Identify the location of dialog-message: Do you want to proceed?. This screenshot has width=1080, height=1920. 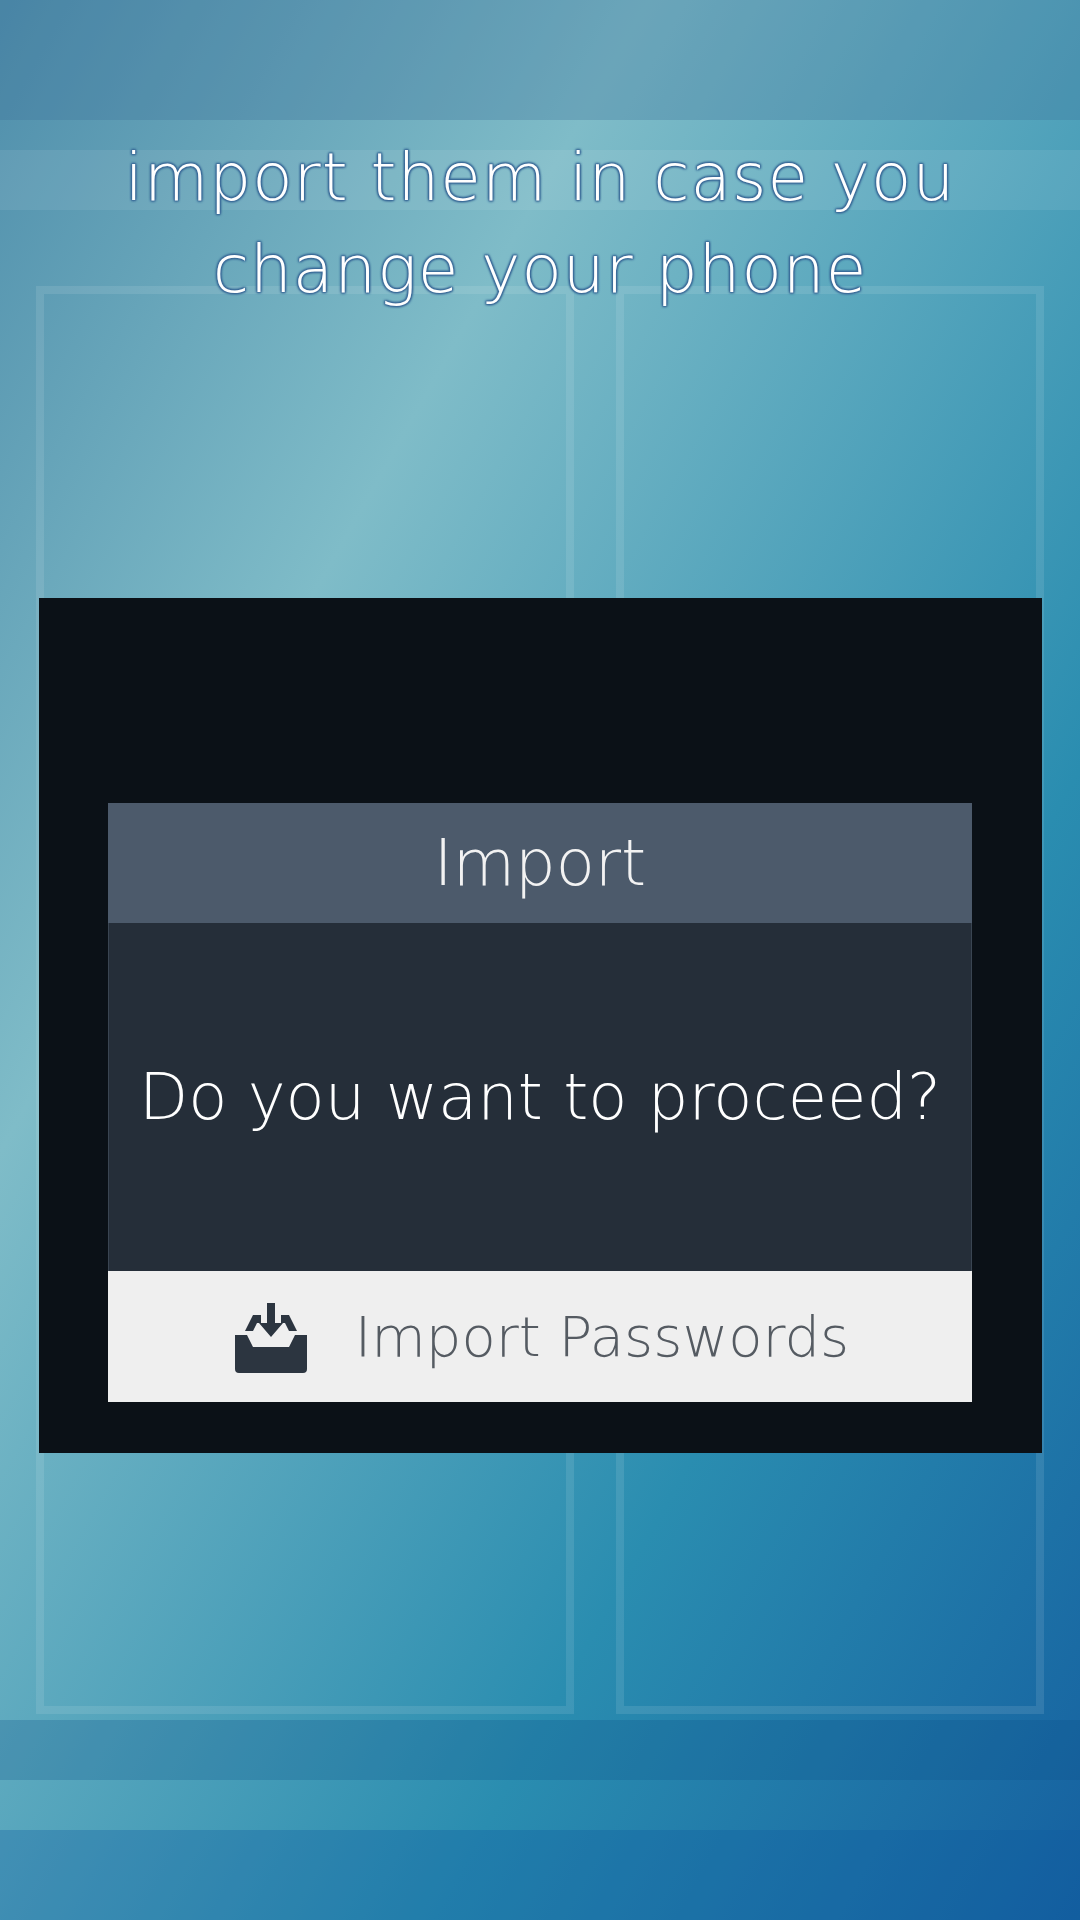
(540, 1097).